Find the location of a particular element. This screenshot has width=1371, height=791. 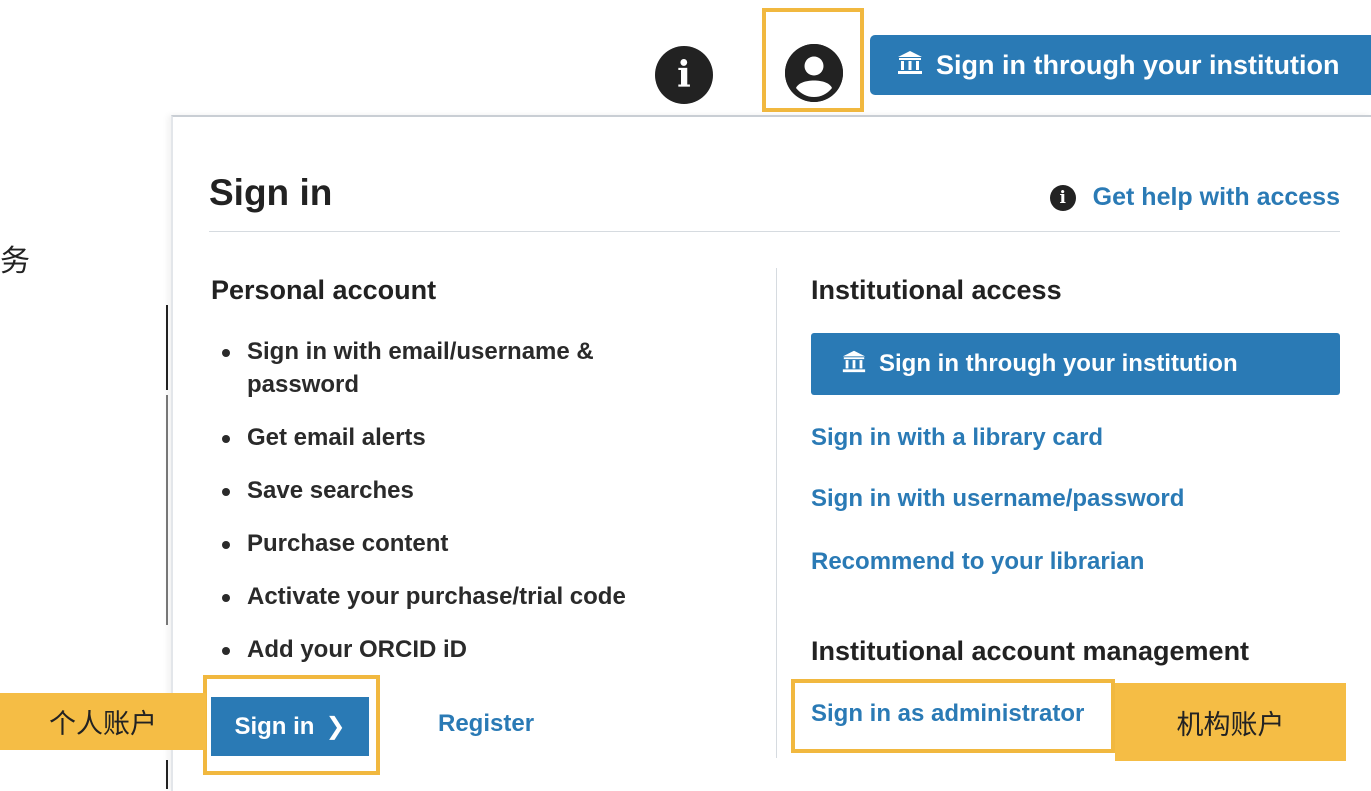

sign-in-label: Sign in is located at coordinates (274, 726).